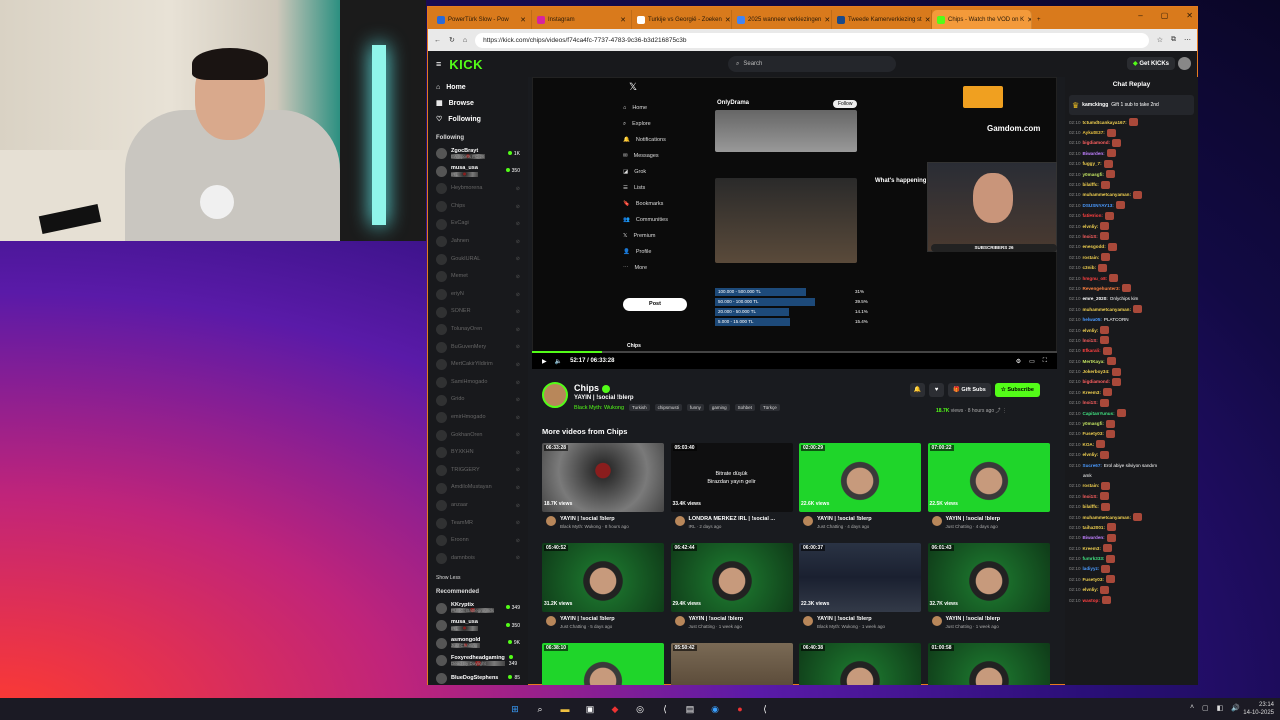 Image resolution: width=1280 pixels, height=720 pixels. I want to click on video-thumbnail: 06:01:43 32.7K views, so click(988, 577).